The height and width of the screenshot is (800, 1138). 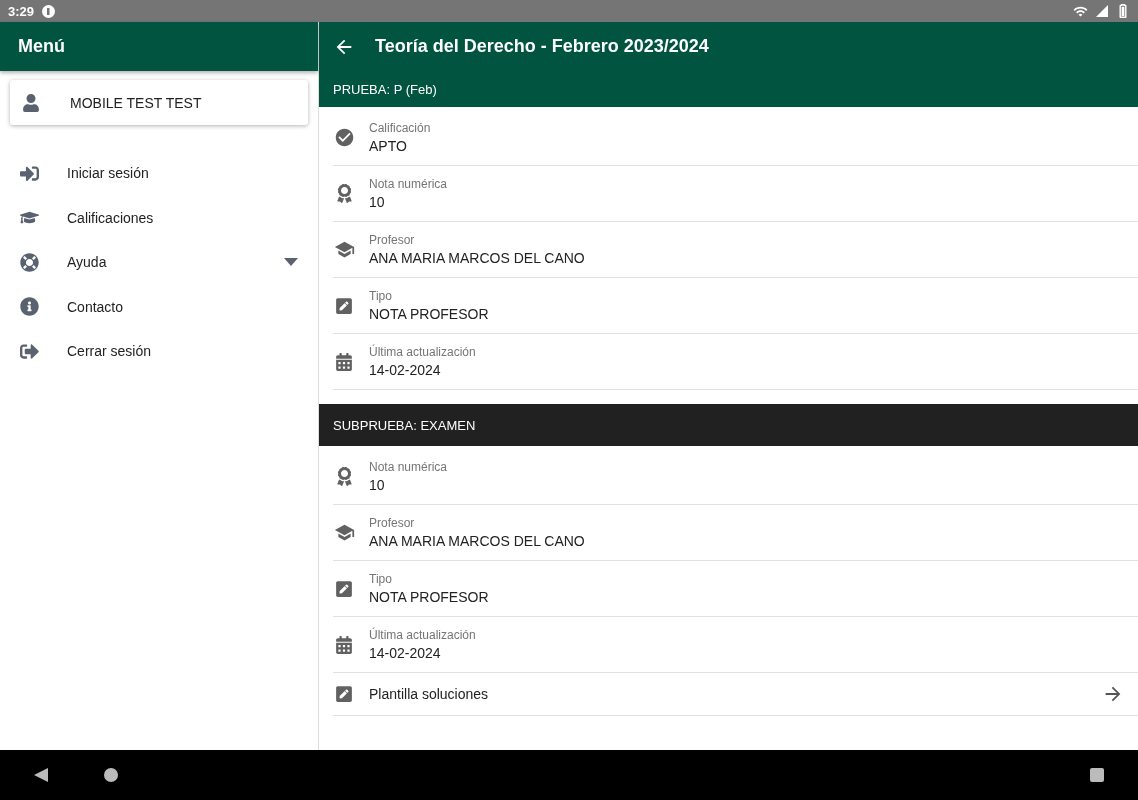 What do you see at coordinates (728, 425) in the screenshot?
I see `section-header: SUBPRUEBA: EXAMEN` at bounding box center [728, 425].